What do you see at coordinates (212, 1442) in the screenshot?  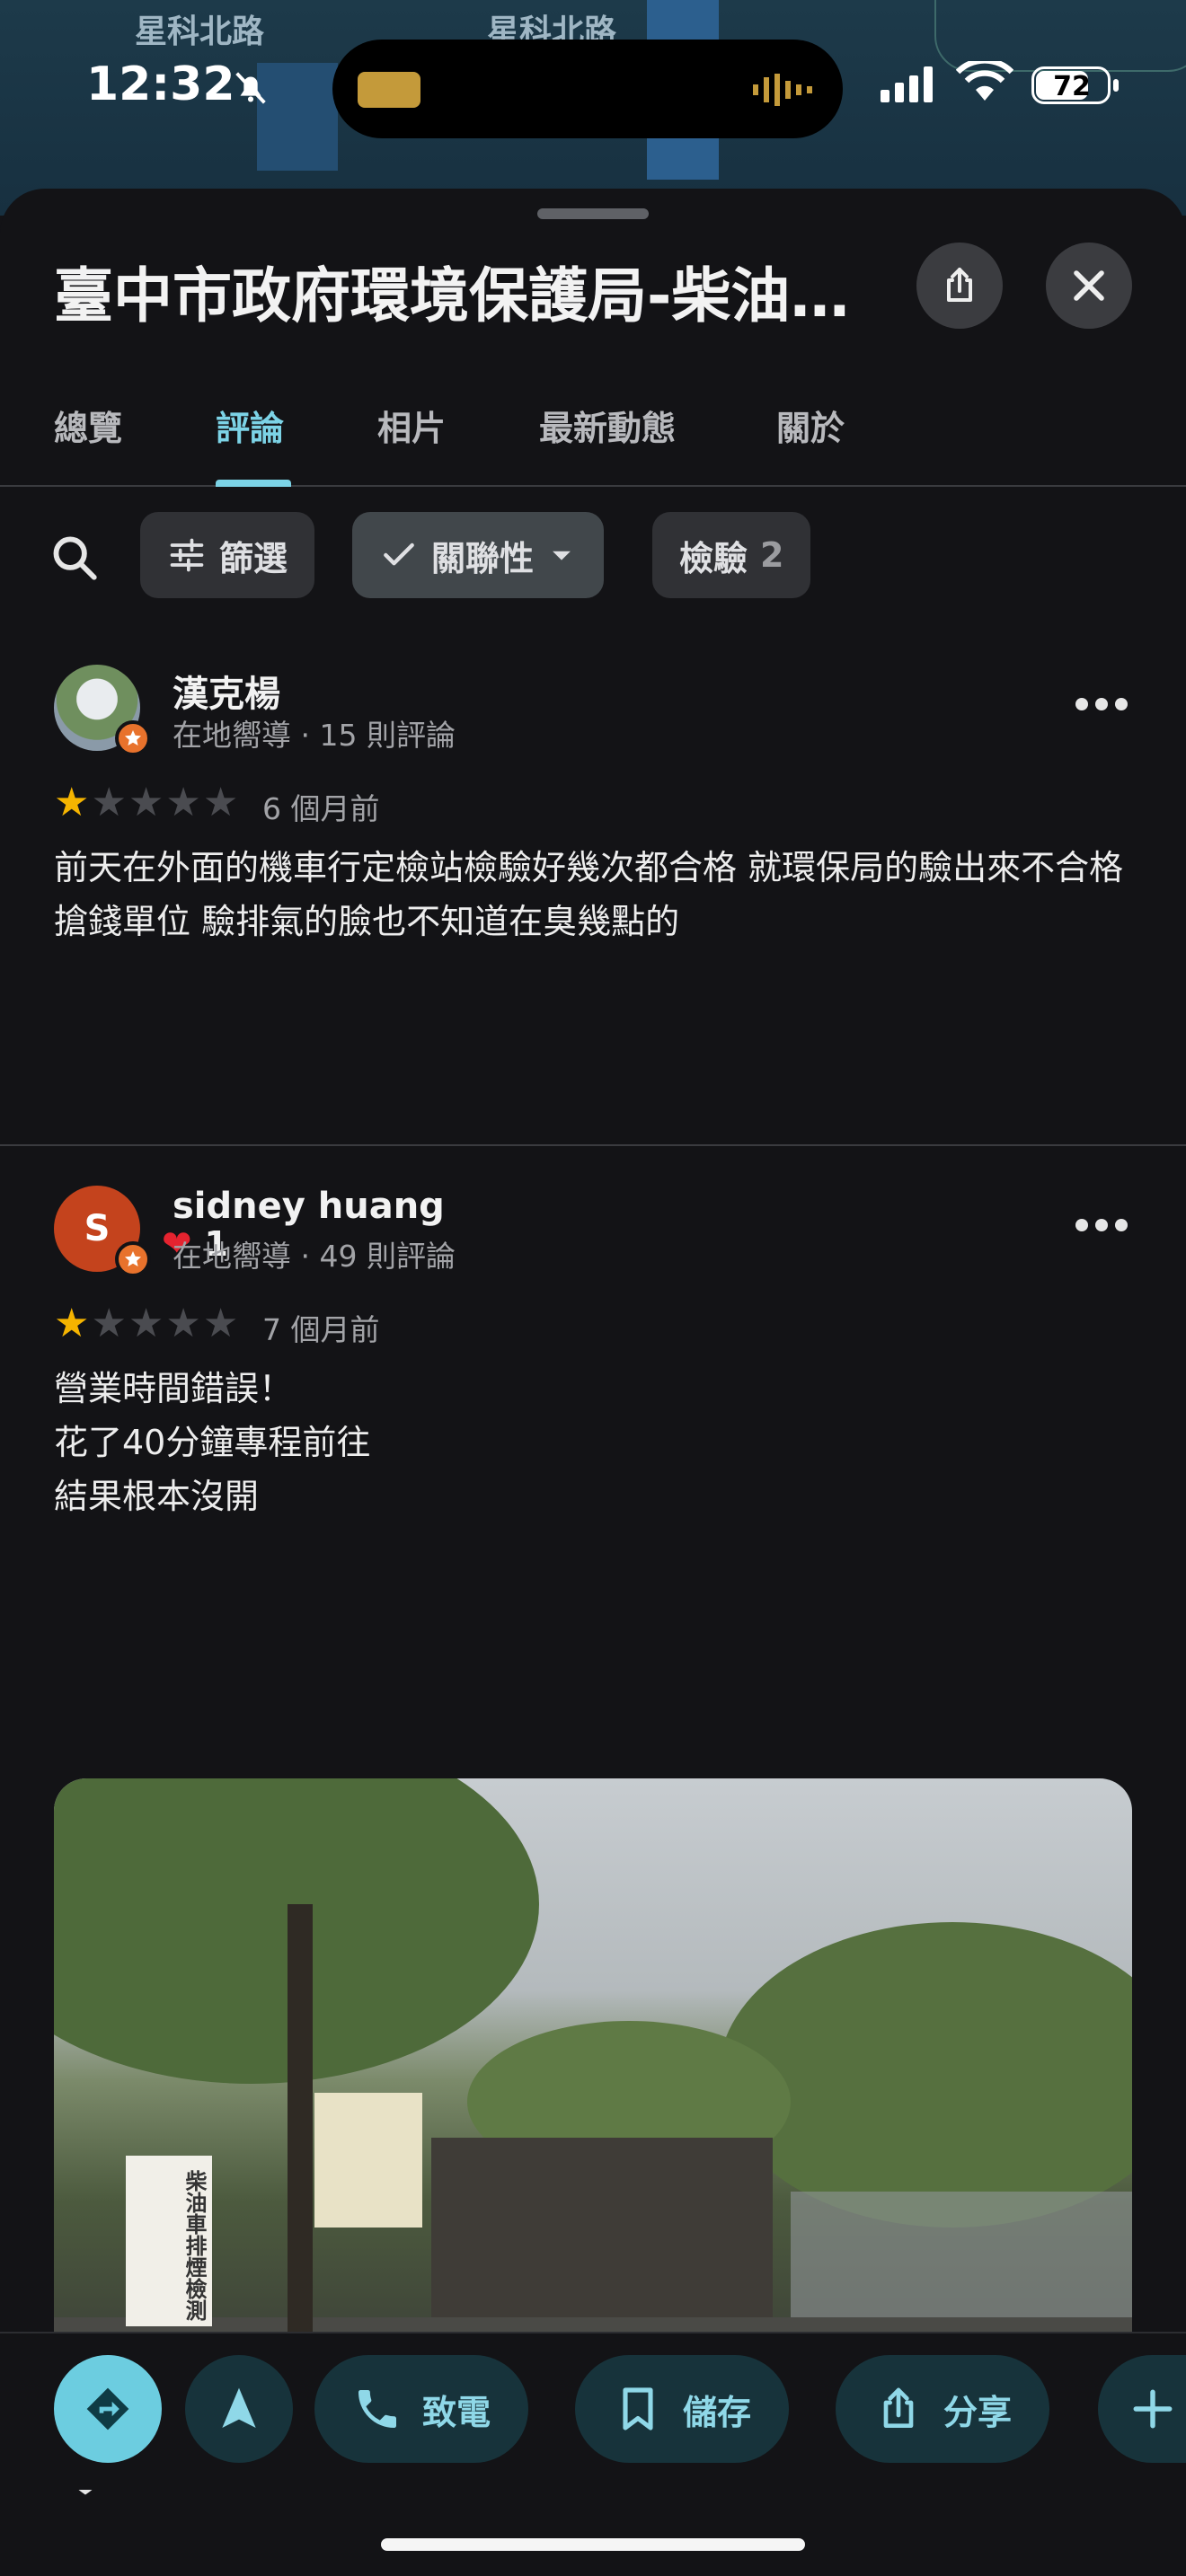 I see `review-text-line: 花了40分鐘專程前往` at bounding box center [212, 1442].